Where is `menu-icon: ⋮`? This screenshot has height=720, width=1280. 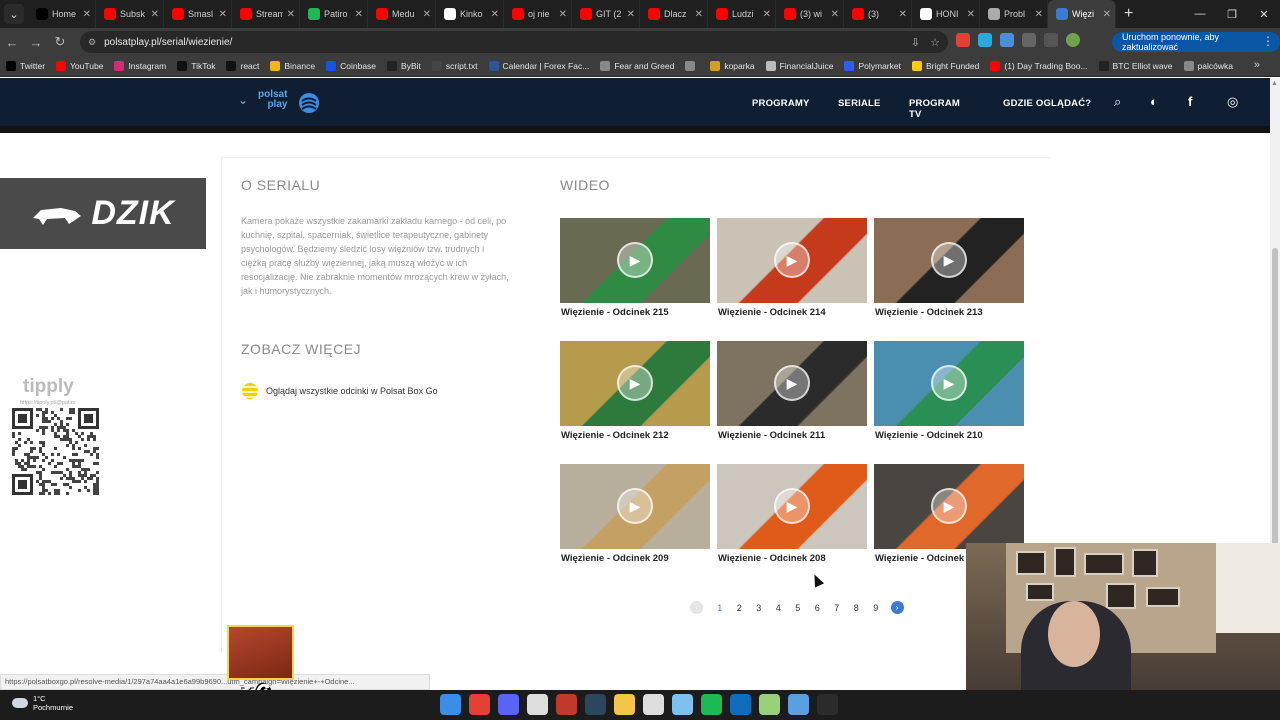
menu-icon: ⋮ is located at coordinates (1268, 41).